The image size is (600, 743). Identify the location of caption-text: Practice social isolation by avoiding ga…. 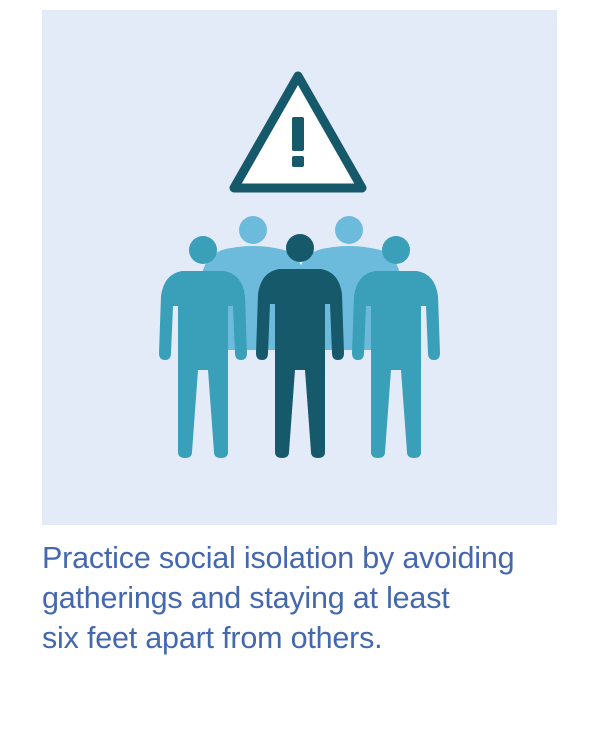
(278, 598).